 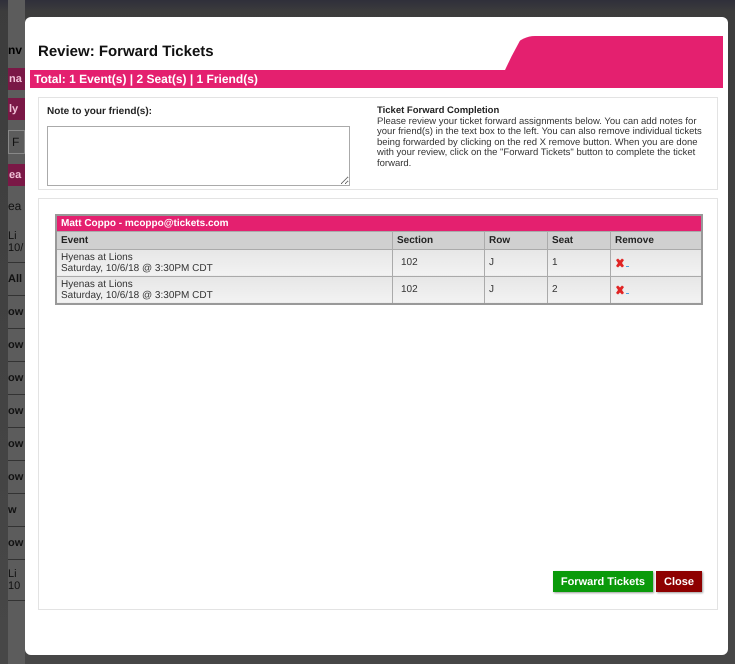 I want to click on table-cell: 2, so click(x=579, y=290).